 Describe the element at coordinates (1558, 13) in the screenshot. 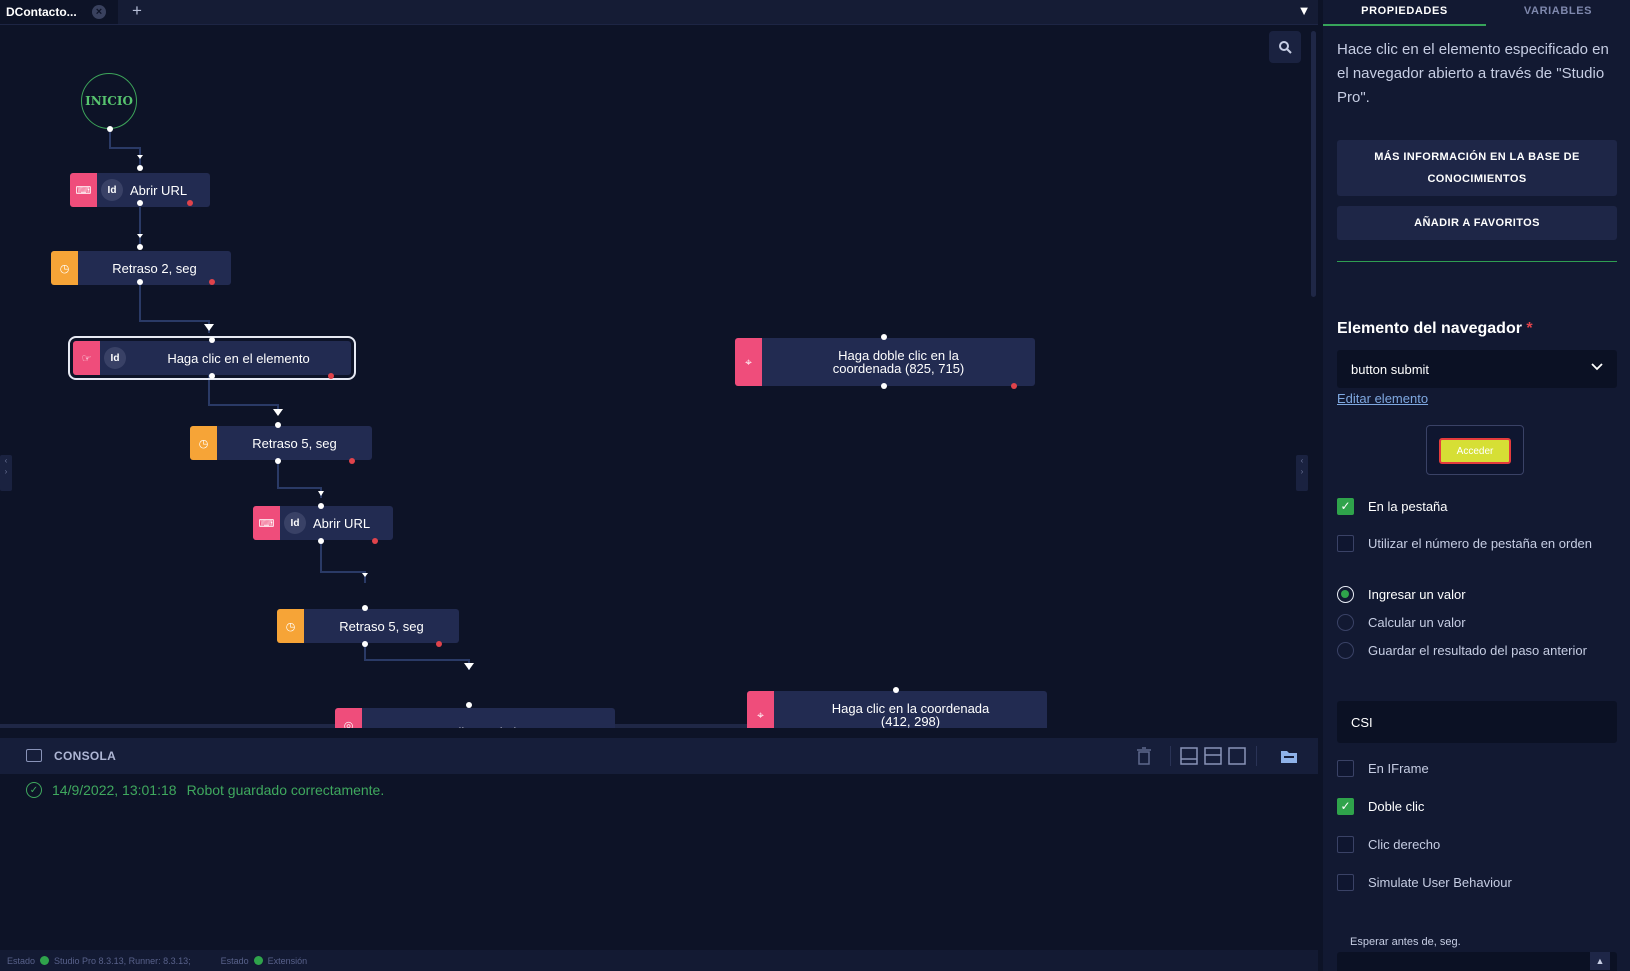

I see `tab-variables: VARIABLES` at that location.